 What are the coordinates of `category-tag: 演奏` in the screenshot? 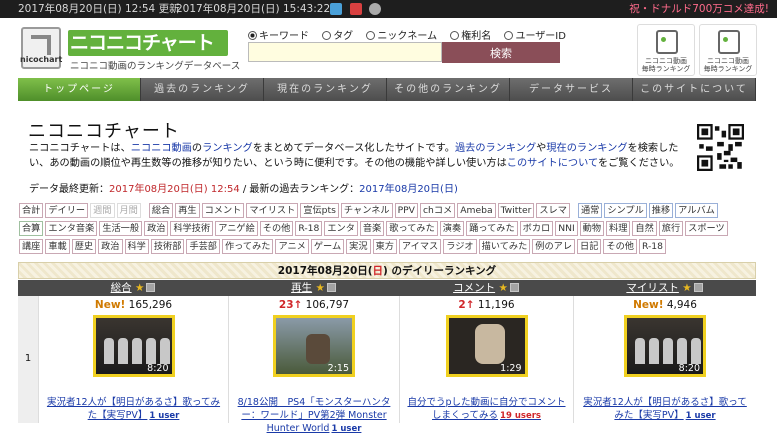 It's located at (452, 228).